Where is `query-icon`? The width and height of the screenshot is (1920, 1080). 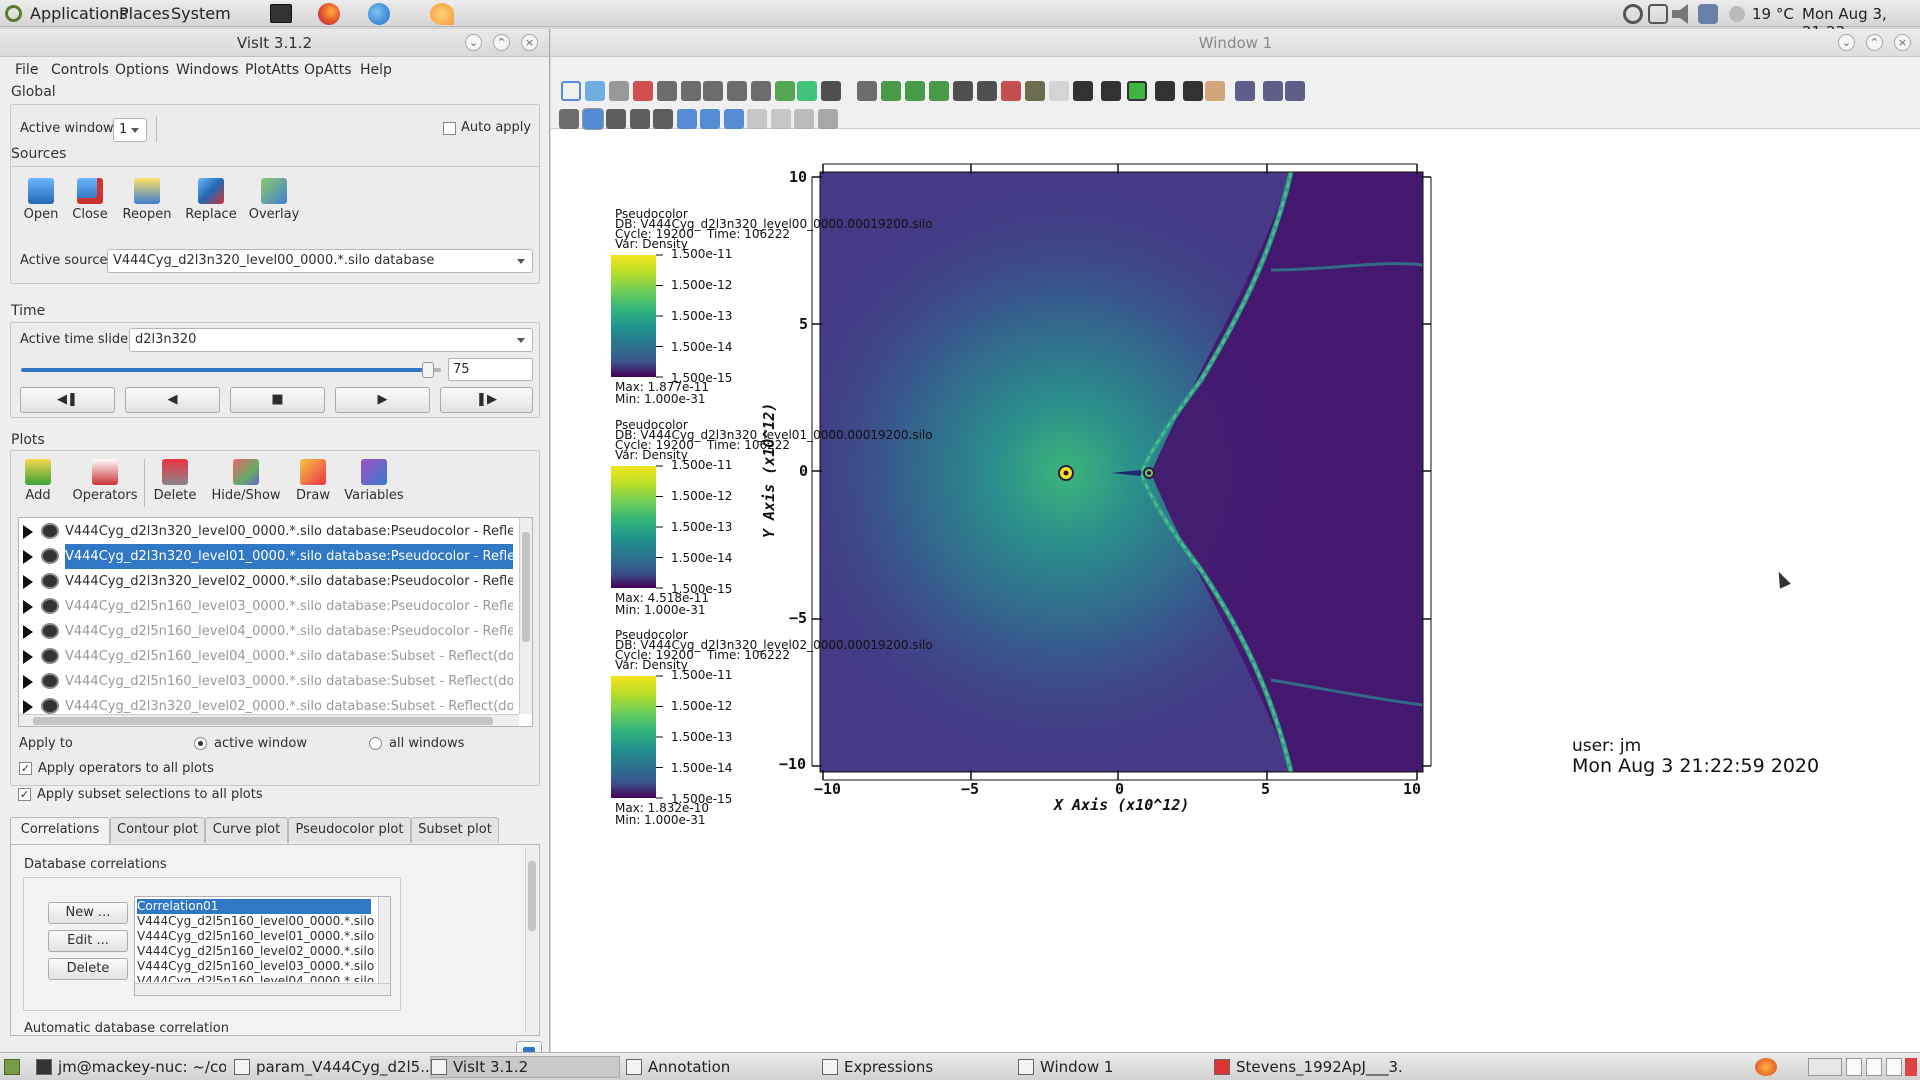
query-icon is located at coordinates (1245, 91).